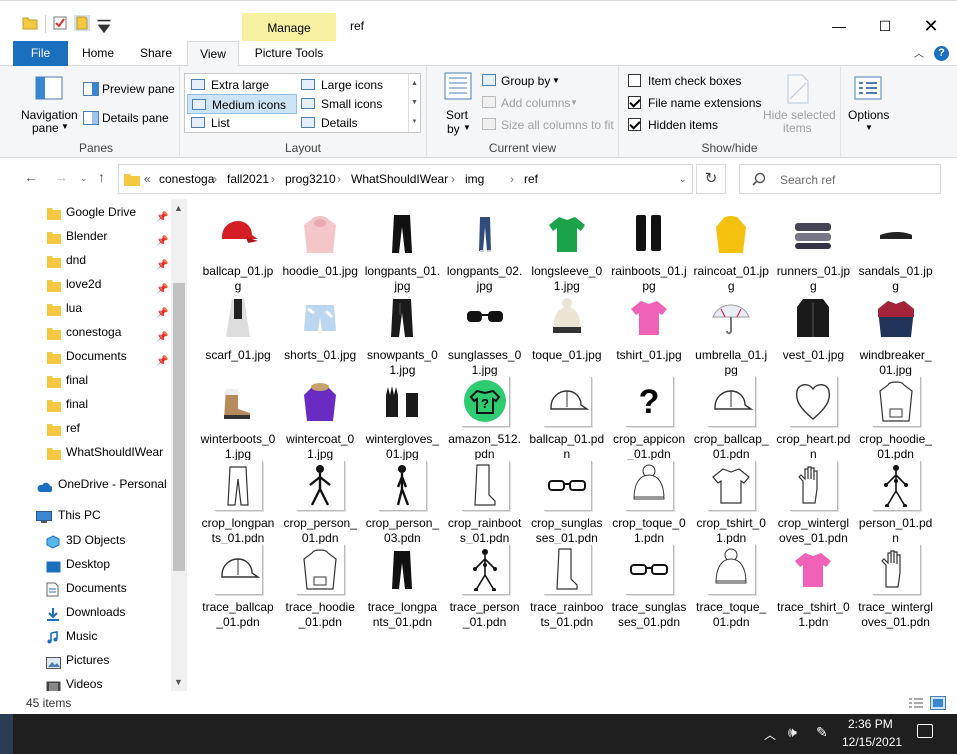 The height and width of the screenshot is (754, 957). What do you see at coordinates (567, 250) in the screenshot?
I see `file-item: longsleeve_01.jpg` at bounding box center [567, 250].